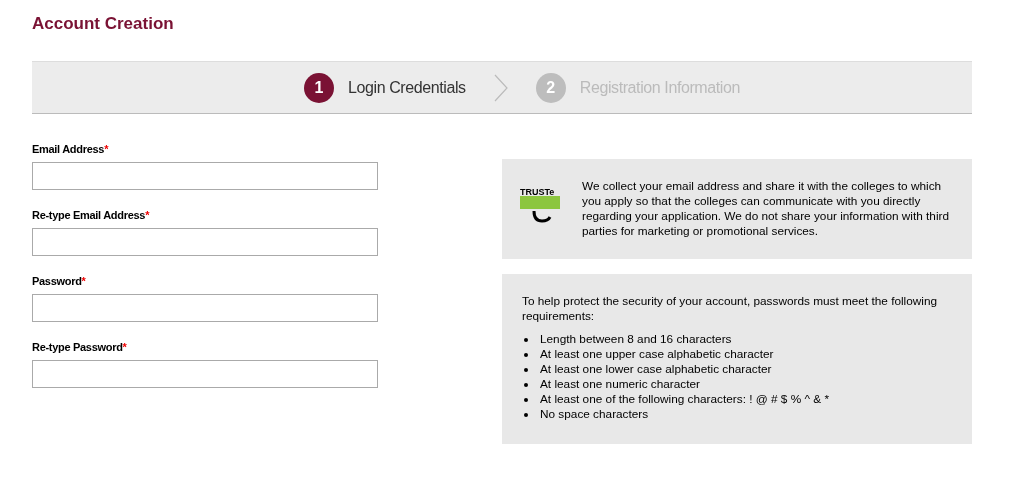  Describe the element at coordinates (319, 87) in the screenshot. I see `step-number: 1` at that location.